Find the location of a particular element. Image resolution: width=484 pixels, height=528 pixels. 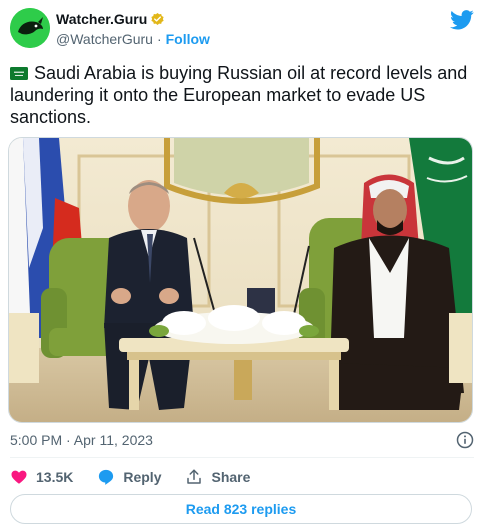

share-label: Share is located at coordinates (231, 477).